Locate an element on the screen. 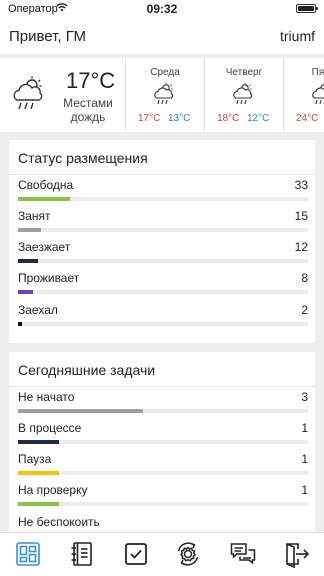  checkbox-icon is located at coordinates (136, 554).